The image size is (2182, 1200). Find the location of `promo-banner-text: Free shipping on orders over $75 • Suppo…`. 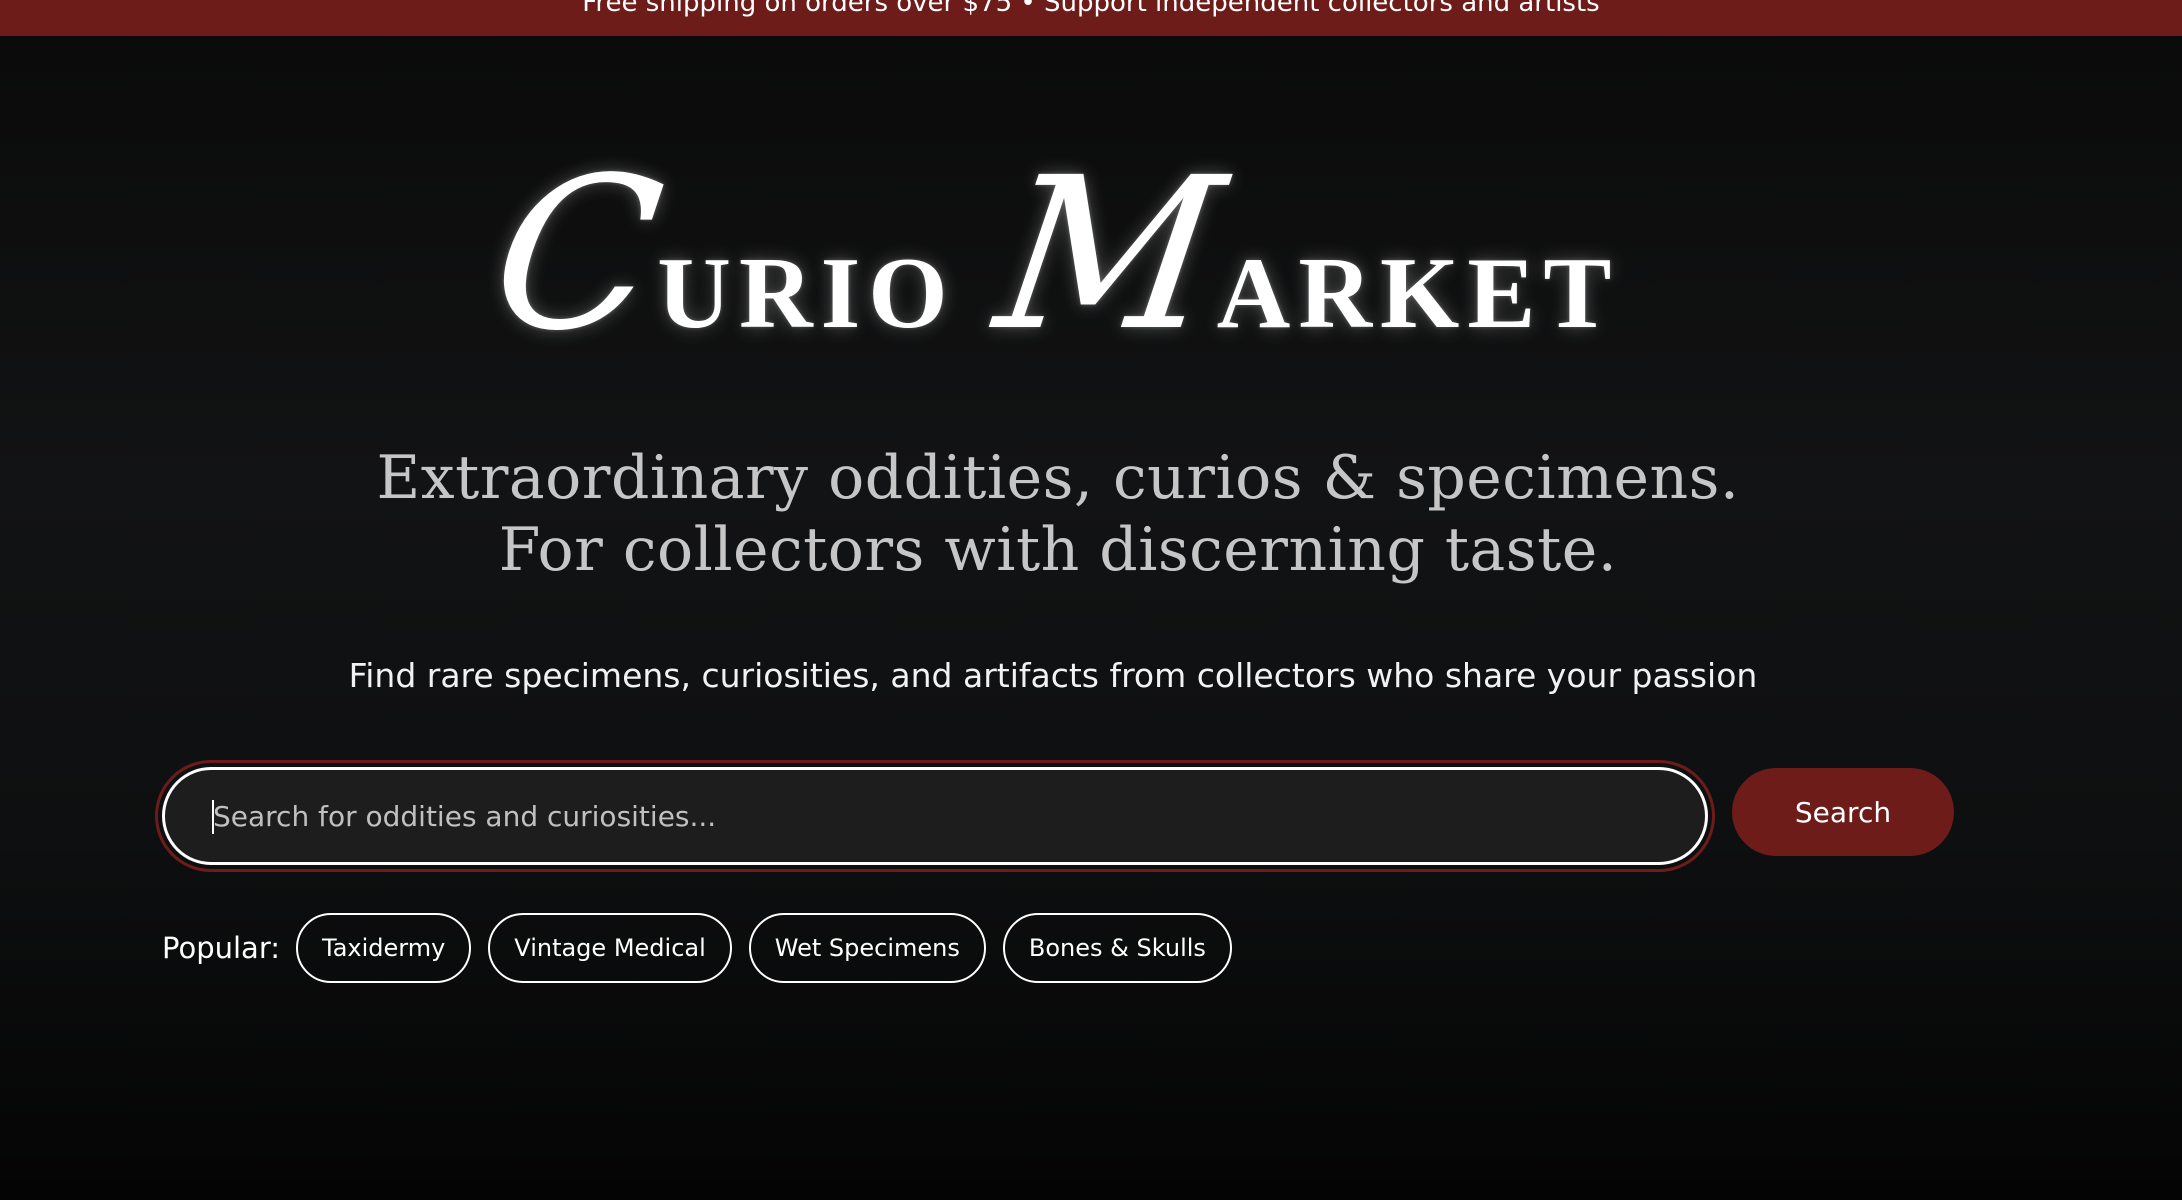

promo-banner-text: Free shipping on orders over $75 • Suppo… is located at coordinates (1091, 9).